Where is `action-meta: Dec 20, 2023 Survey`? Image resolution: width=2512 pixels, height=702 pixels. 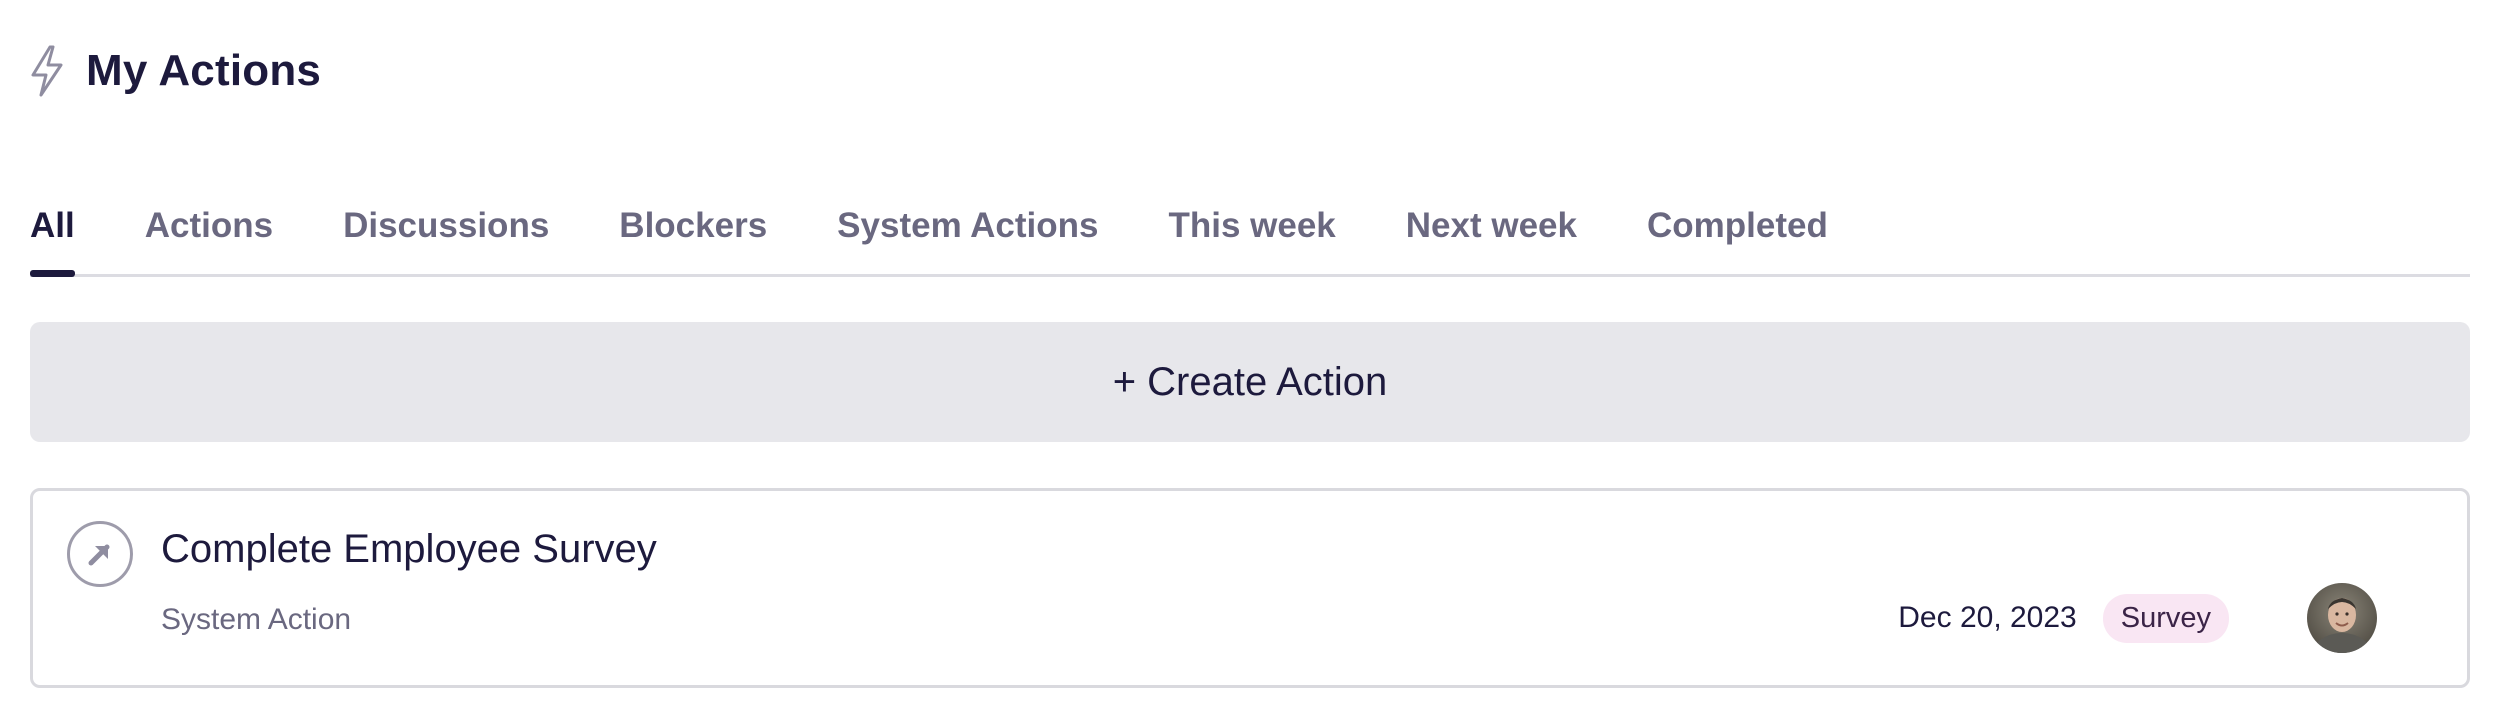 action-meta: Dec 20, 2023 Survey is located at coordinates (2137, 618).